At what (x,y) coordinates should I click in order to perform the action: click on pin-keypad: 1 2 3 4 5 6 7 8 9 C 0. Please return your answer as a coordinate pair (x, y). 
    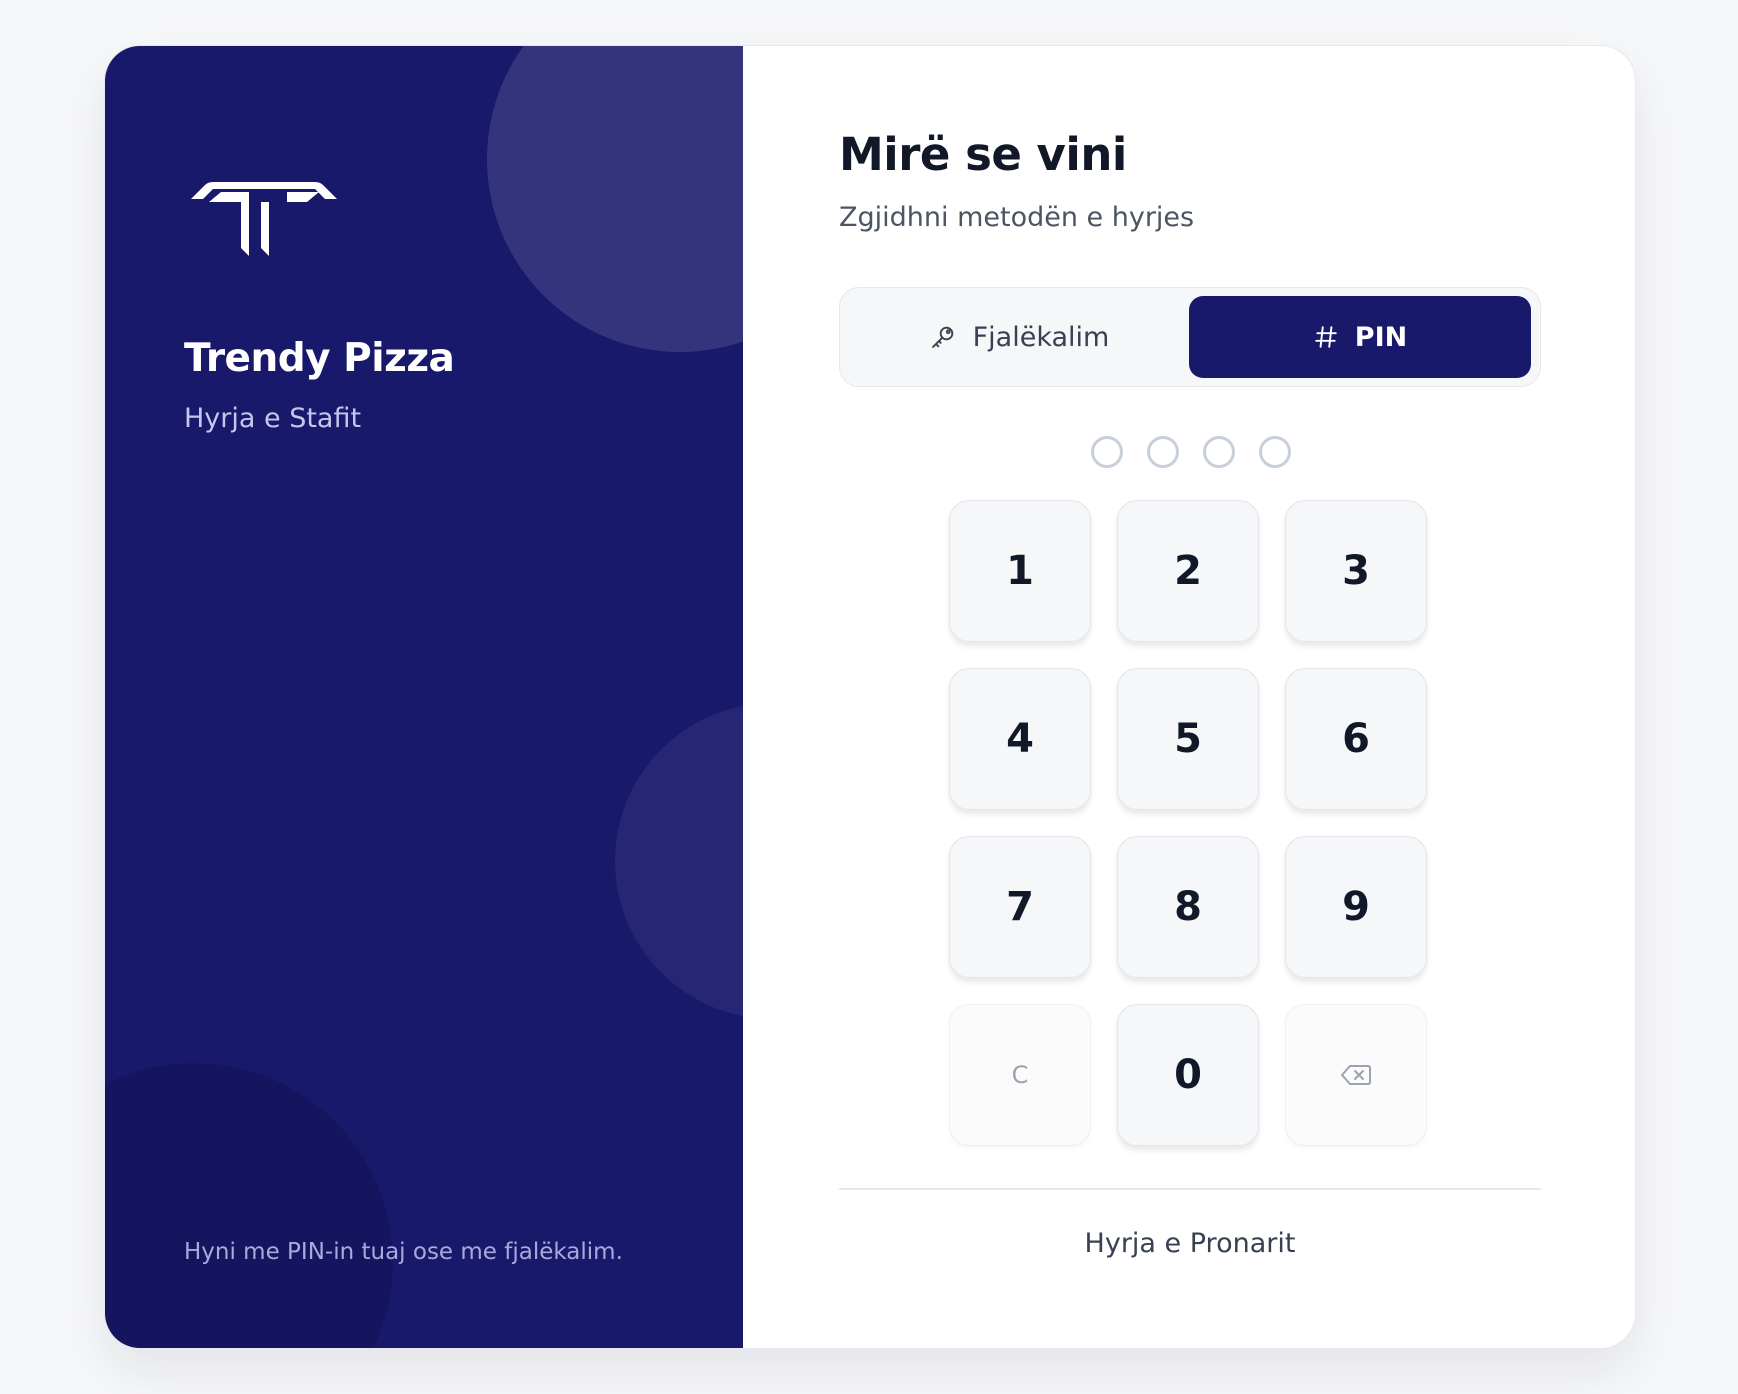
    Looking at the image, I should click on (1188, 823).